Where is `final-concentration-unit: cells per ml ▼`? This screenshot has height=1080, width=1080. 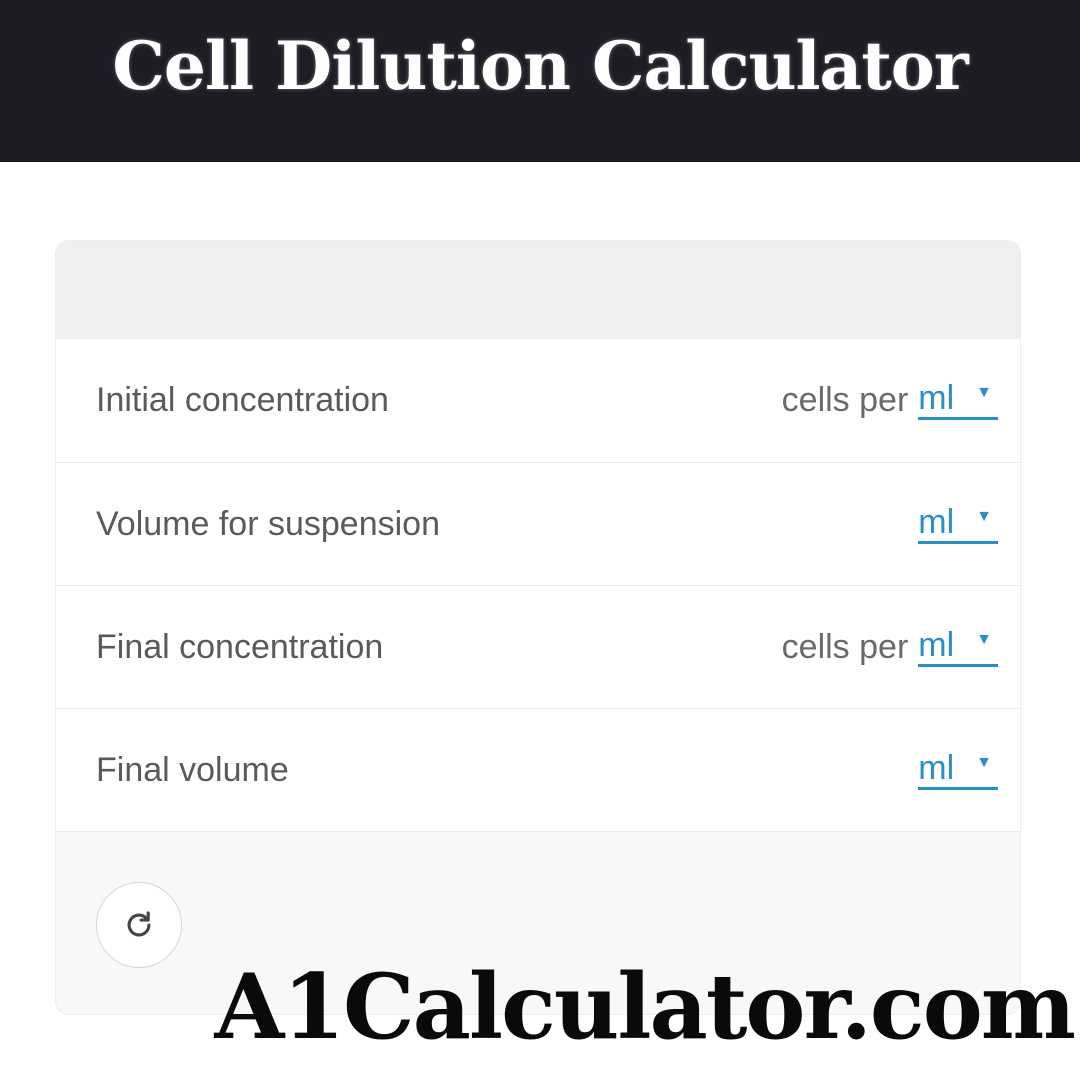 final-concentration-unit: cells per ml ▼ is located at coordinates (890, 647).